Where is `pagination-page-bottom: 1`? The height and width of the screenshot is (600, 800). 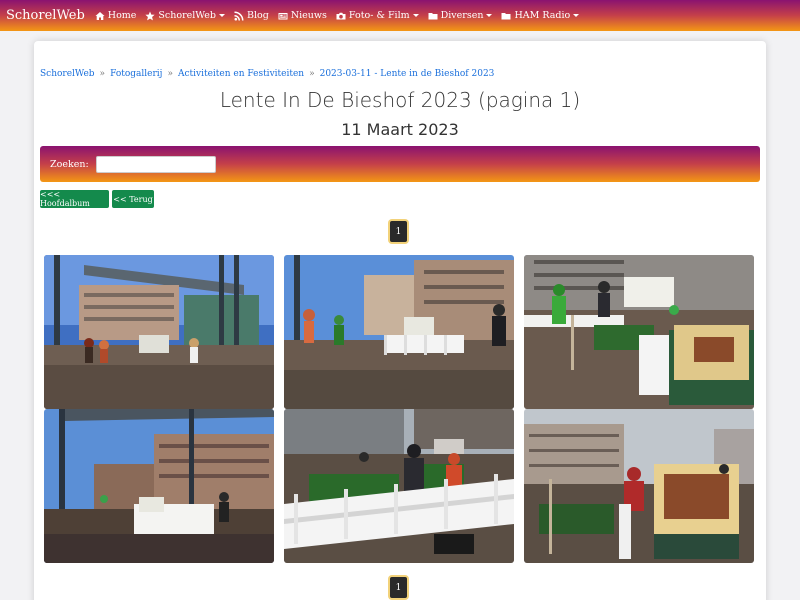 pagination-page-bottom: 1 is located at coordinates (398, 587).